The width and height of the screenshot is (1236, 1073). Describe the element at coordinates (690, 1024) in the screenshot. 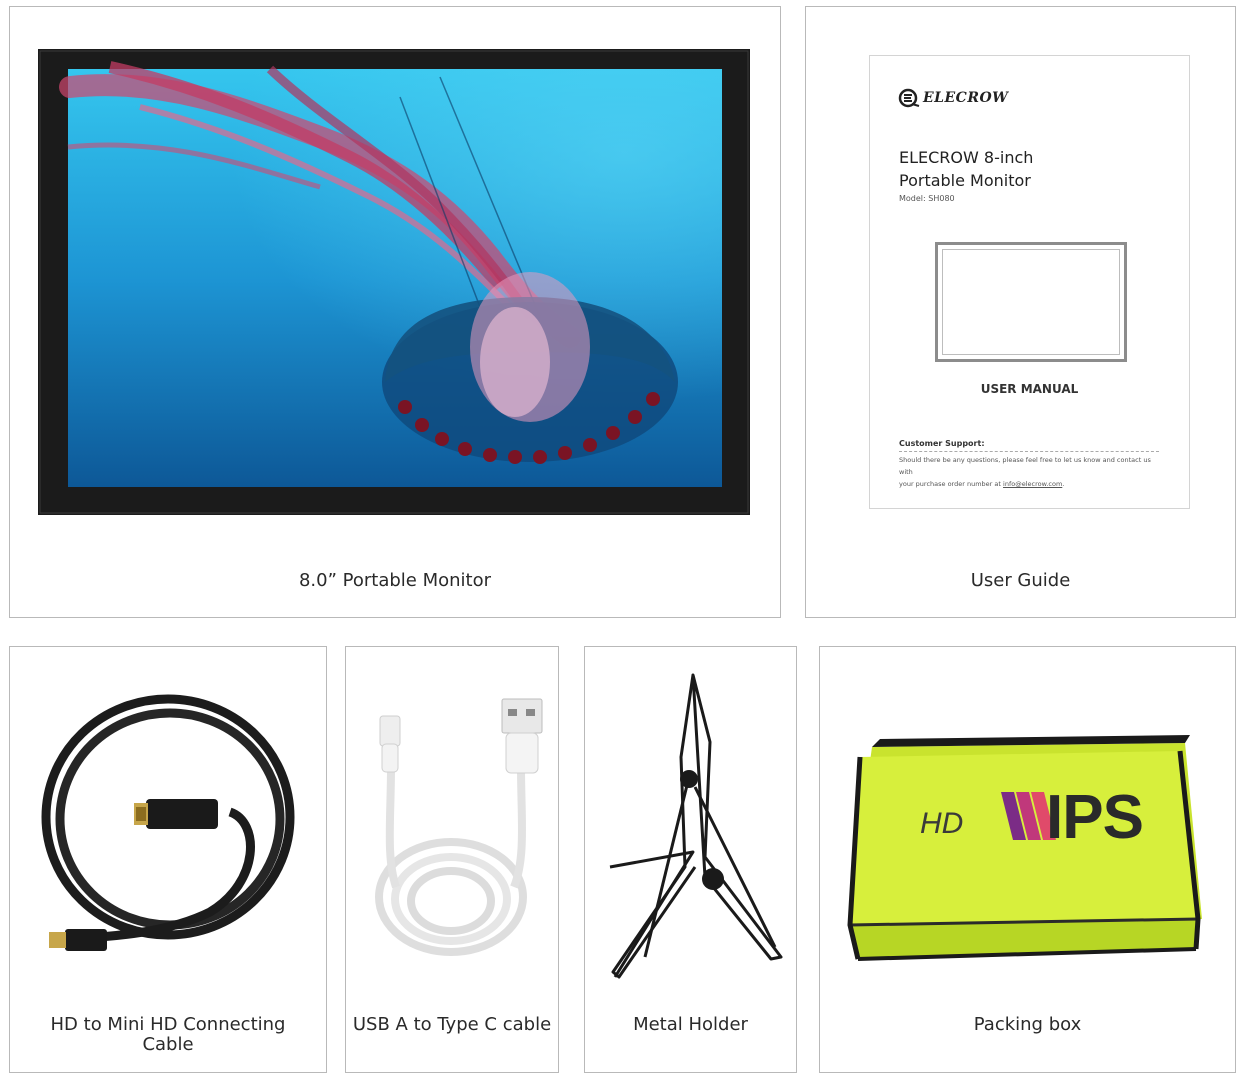

I see `product-caption: Metal Holder` at that location.